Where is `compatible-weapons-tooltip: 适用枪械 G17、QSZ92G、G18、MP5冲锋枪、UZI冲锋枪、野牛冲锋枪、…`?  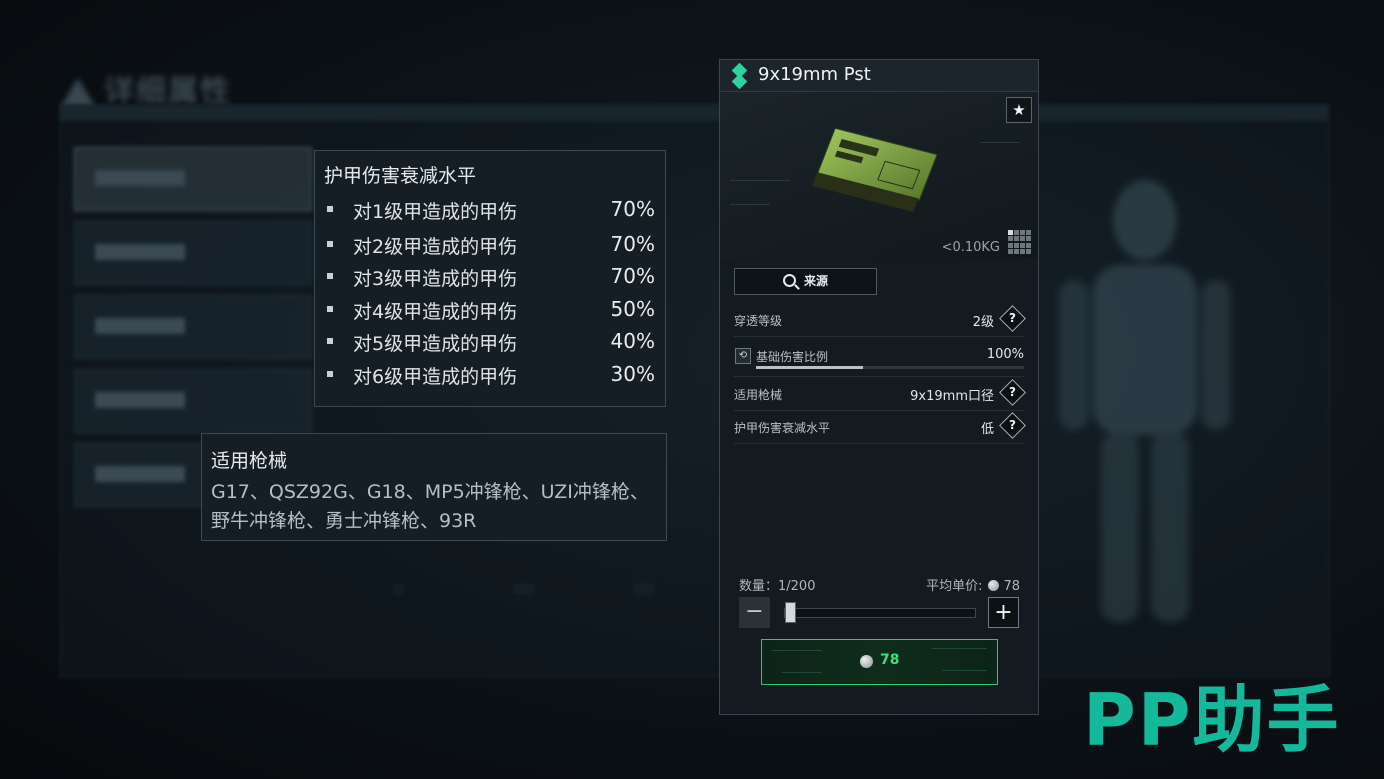 compatible-weapons-tooltip: 适用枪械 G17、QSZ92G、G18、MP5冲锋枪、UZI冲锋枪、野牛冲锋枪、… is located at coordinates (434, 487).